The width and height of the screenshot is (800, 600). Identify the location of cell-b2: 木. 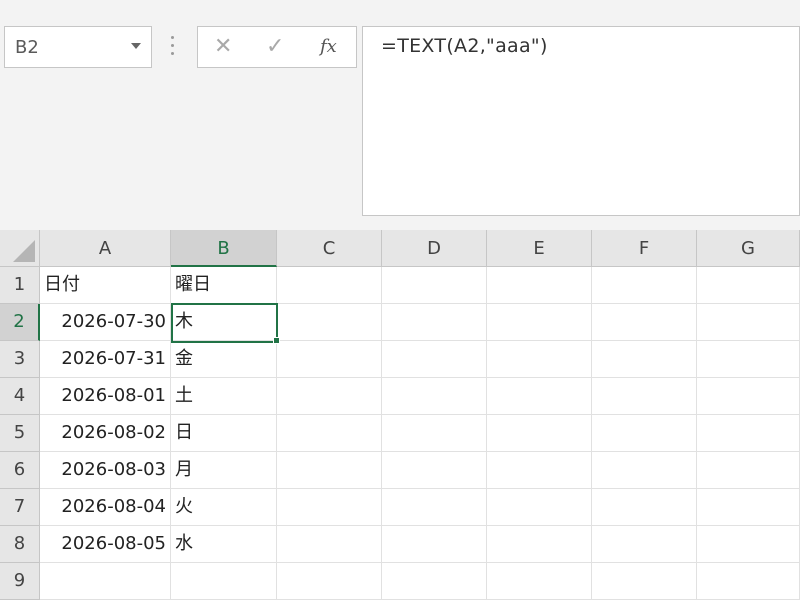
(224, 322).